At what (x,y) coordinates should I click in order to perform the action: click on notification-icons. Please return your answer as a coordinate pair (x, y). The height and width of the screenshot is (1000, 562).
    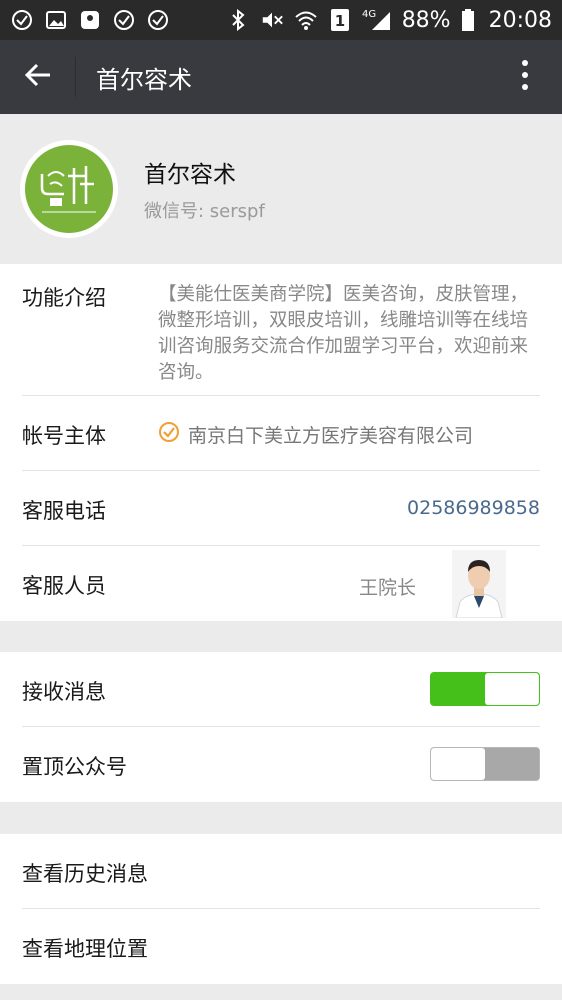
    Looking at the image, I should click on (90, 20).